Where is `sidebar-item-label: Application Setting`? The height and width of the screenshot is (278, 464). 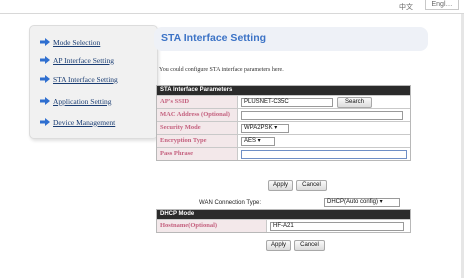 sidebar-item-label: Application Setting is located at coordinates (82, 101).